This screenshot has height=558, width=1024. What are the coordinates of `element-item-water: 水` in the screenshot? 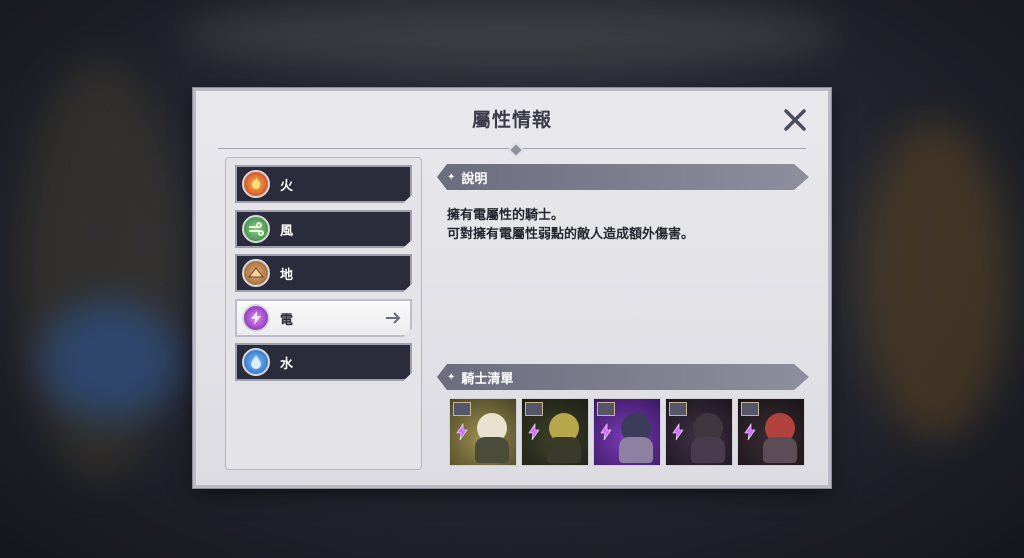 It's located at (323, 362).